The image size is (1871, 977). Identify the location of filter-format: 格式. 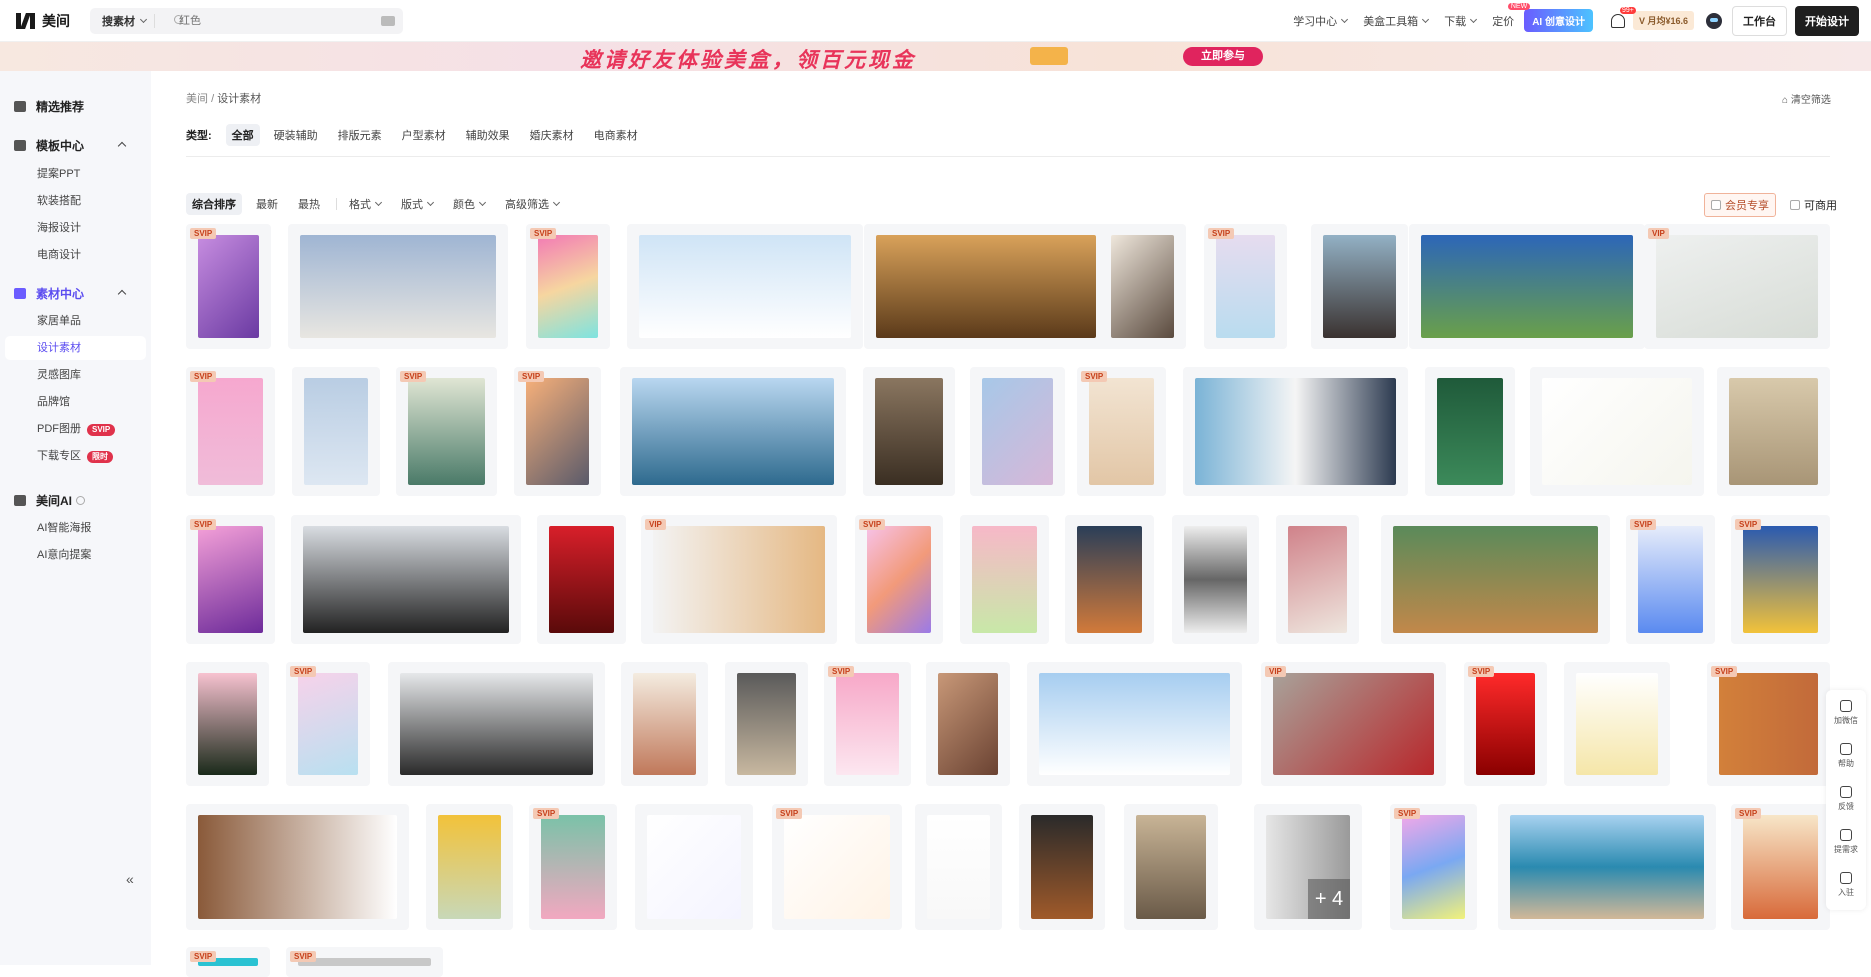
(365, 204).